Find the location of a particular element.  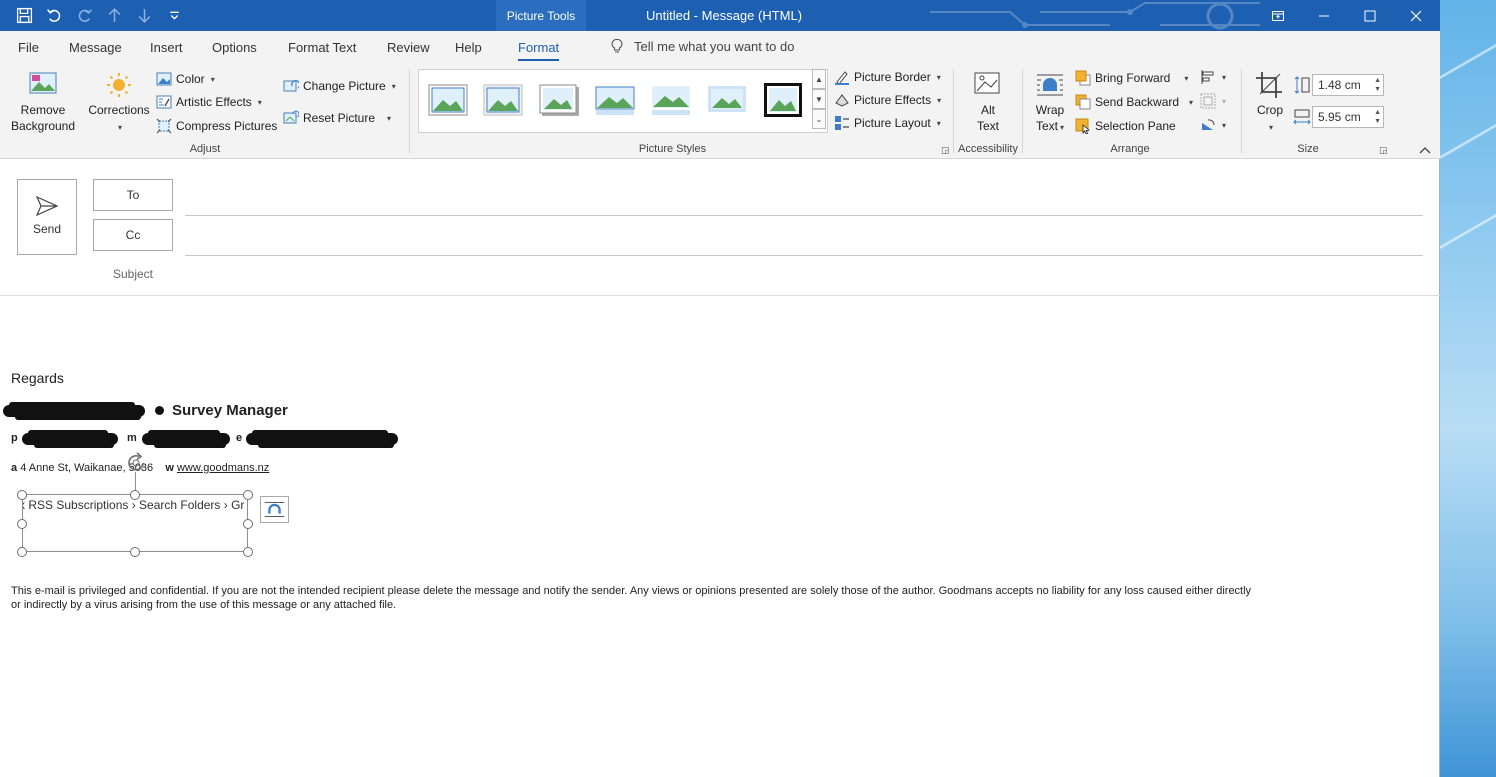

width-spin-icon: ▲ ▼ is located at coordinates (1377, 117).